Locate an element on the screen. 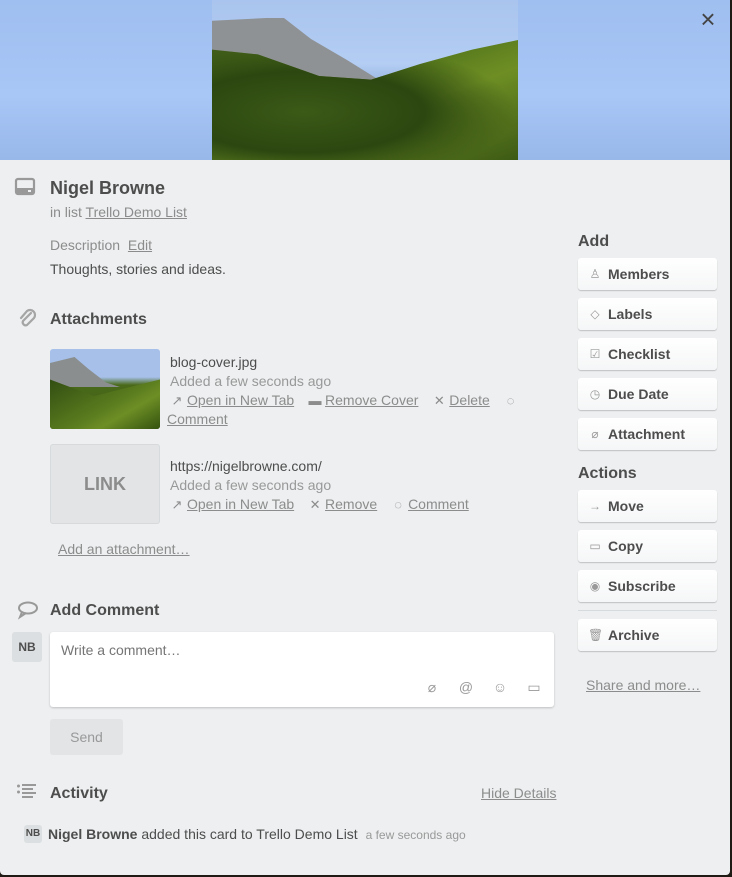 The width and height of the screenshot is (732, 877). attachment-thumbnail is located at coordinates (105, 389).